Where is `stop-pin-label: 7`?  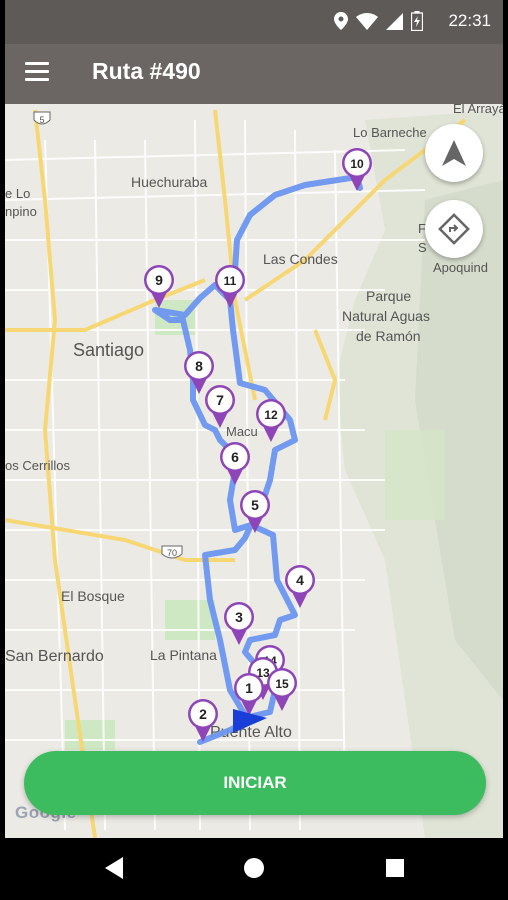 stop-pin-label: 7 is located at coordinates (220, 400).